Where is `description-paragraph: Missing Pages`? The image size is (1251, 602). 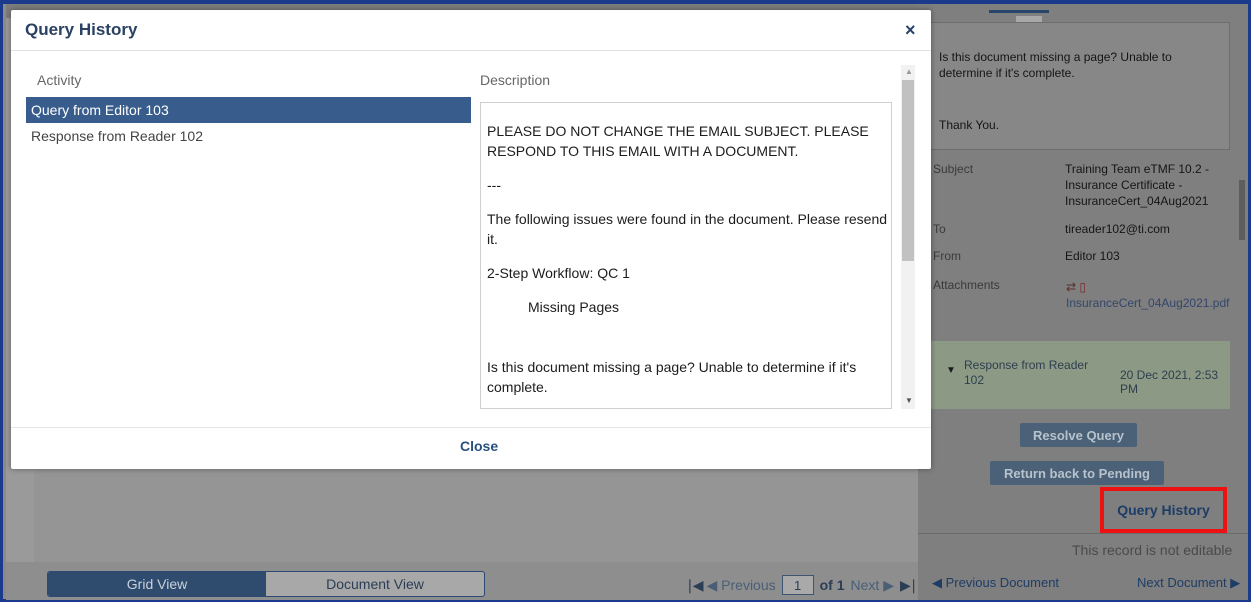 description-paragraph: Missing Pages is located at coordinates (574, 307).